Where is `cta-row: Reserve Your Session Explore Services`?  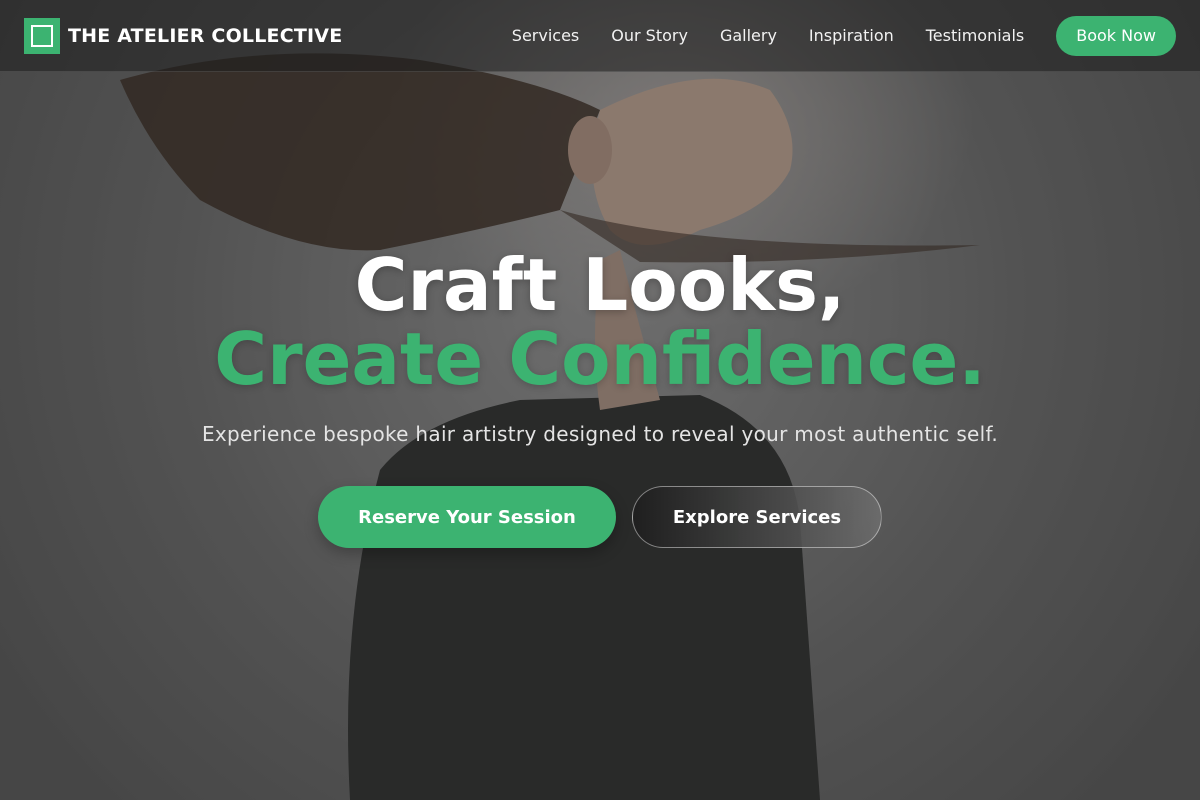
cta-row: Reserve Your Session Explore Services is located at coordinates (600, 517).